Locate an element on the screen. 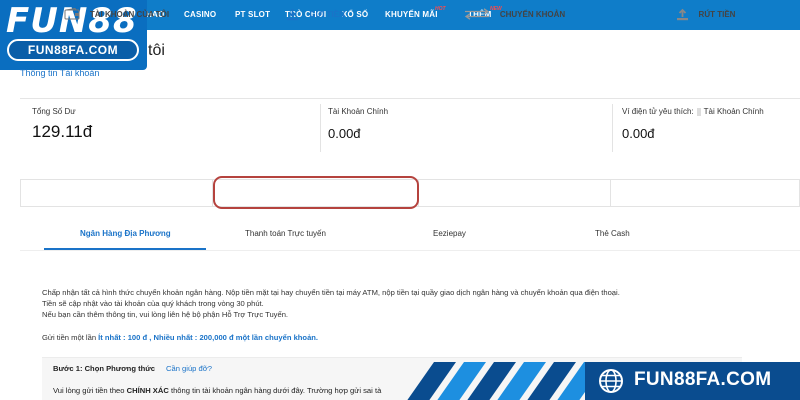  subtab-cash-card: Thẻ Cash is located at coordinates (612, 233).